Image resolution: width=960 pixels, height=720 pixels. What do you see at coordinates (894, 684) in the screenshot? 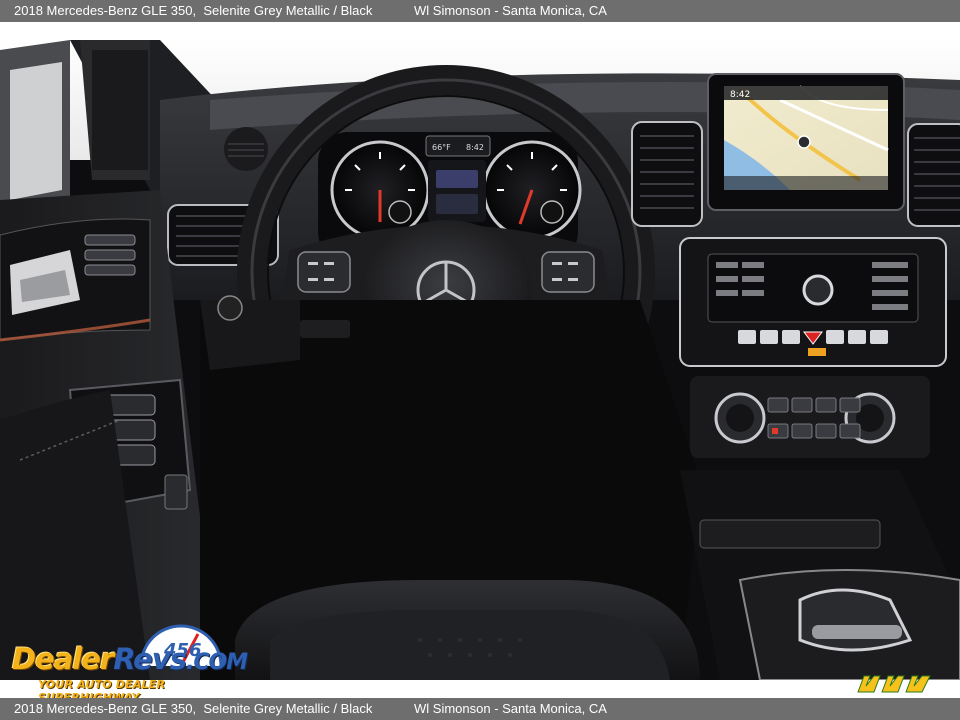
I see `wm-logo-icon` at bounding box center [894, 684].